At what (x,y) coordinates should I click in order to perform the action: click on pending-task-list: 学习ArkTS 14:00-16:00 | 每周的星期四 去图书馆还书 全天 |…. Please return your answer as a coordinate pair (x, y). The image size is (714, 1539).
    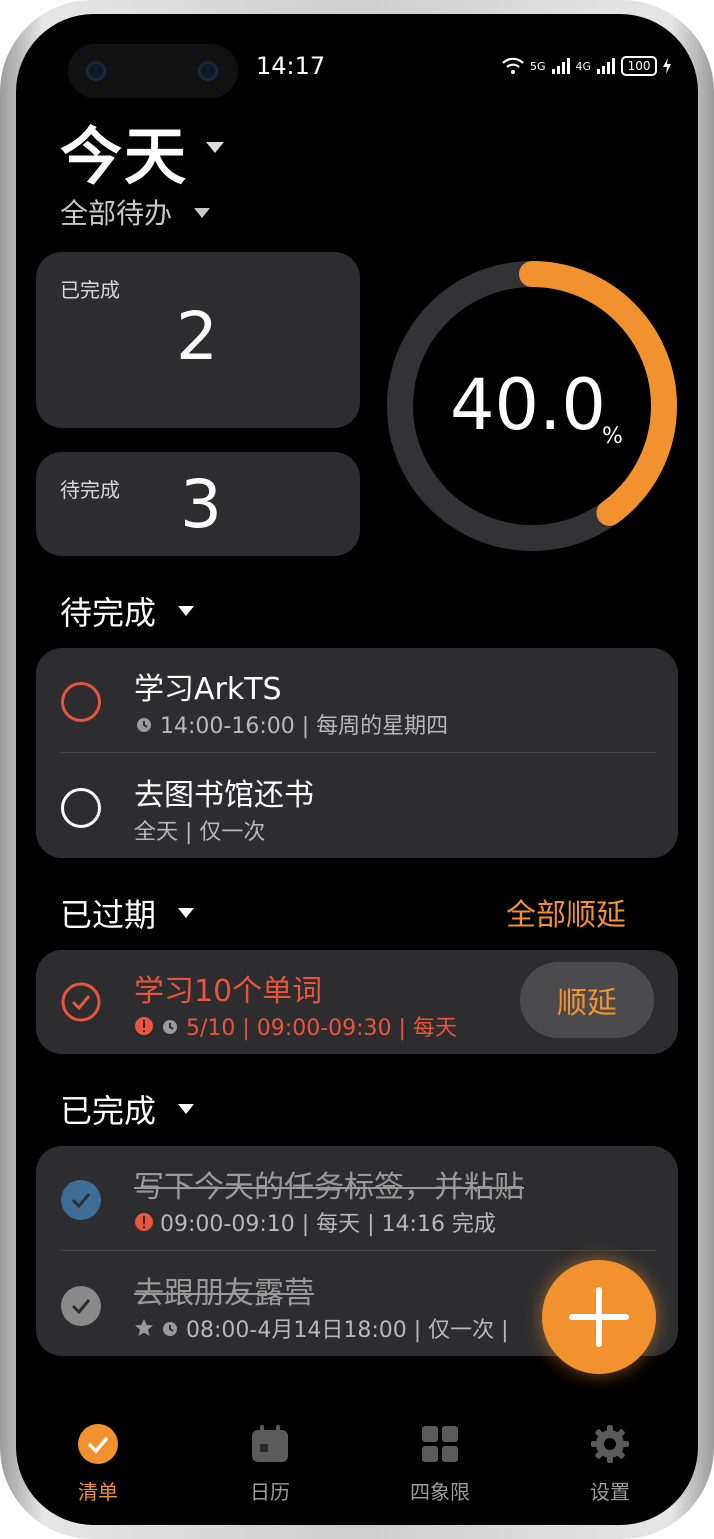
    Looking at the image, I should click on (357, 753).